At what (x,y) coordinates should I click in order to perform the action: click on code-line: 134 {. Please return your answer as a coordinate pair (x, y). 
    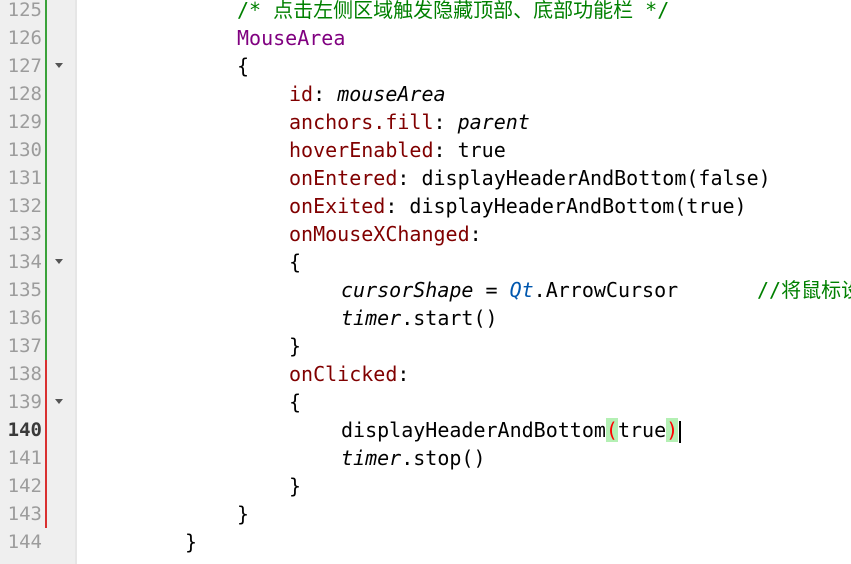
    Looking at the image, I should click on (425, 262).